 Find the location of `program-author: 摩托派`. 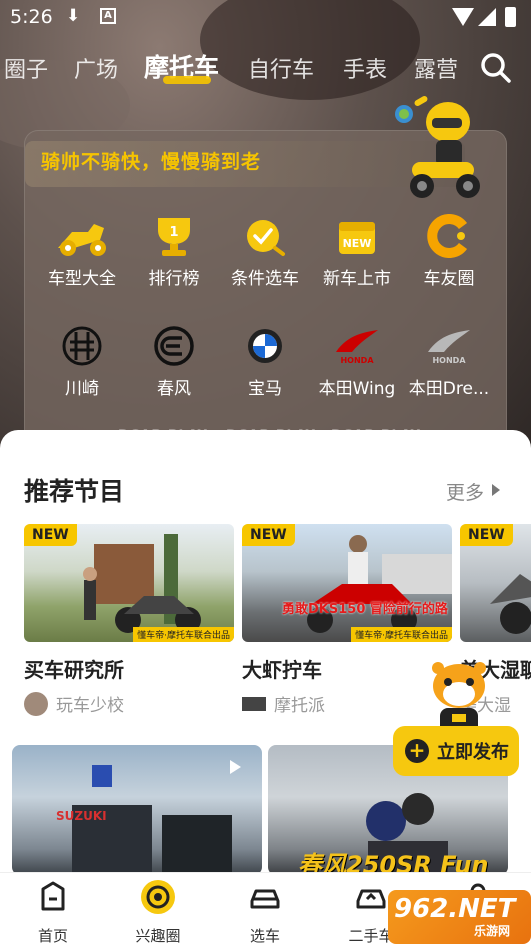

program-author: 摩托派 is located at coordinates (347, 703).